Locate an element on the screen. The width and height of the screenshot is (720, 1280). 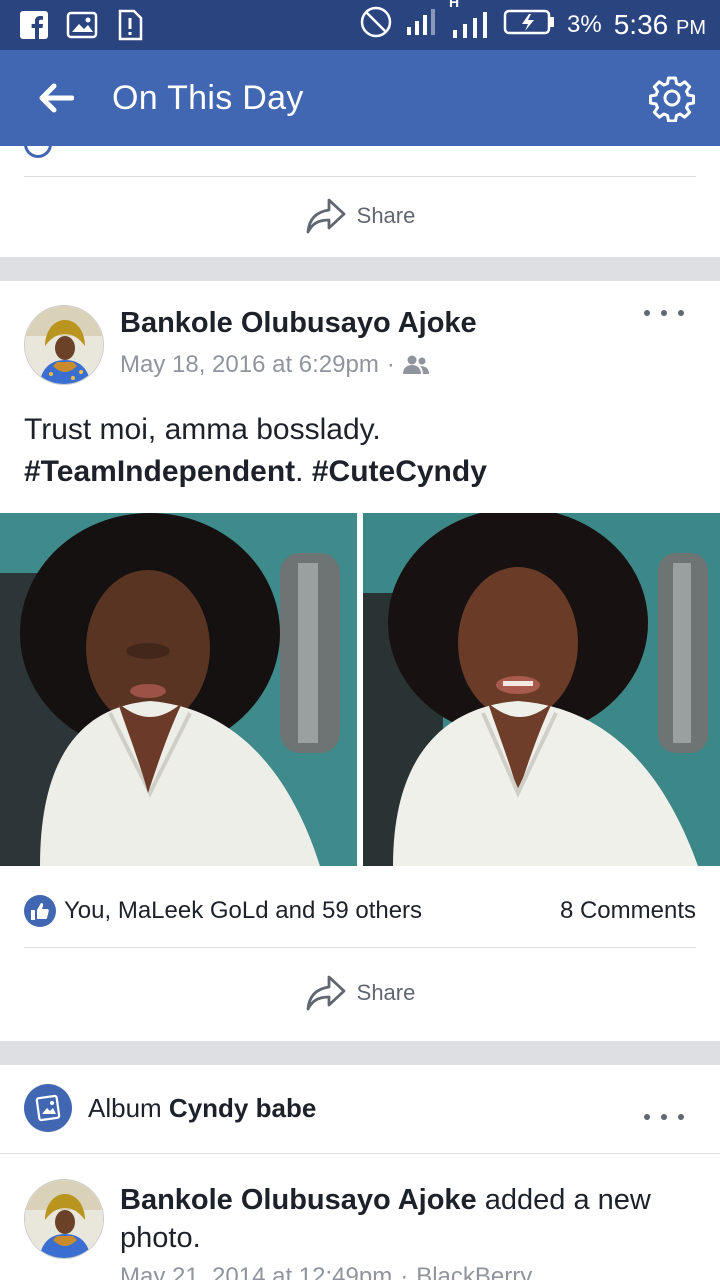
clock-time: 5:36 is located at coordinates (641, 24).